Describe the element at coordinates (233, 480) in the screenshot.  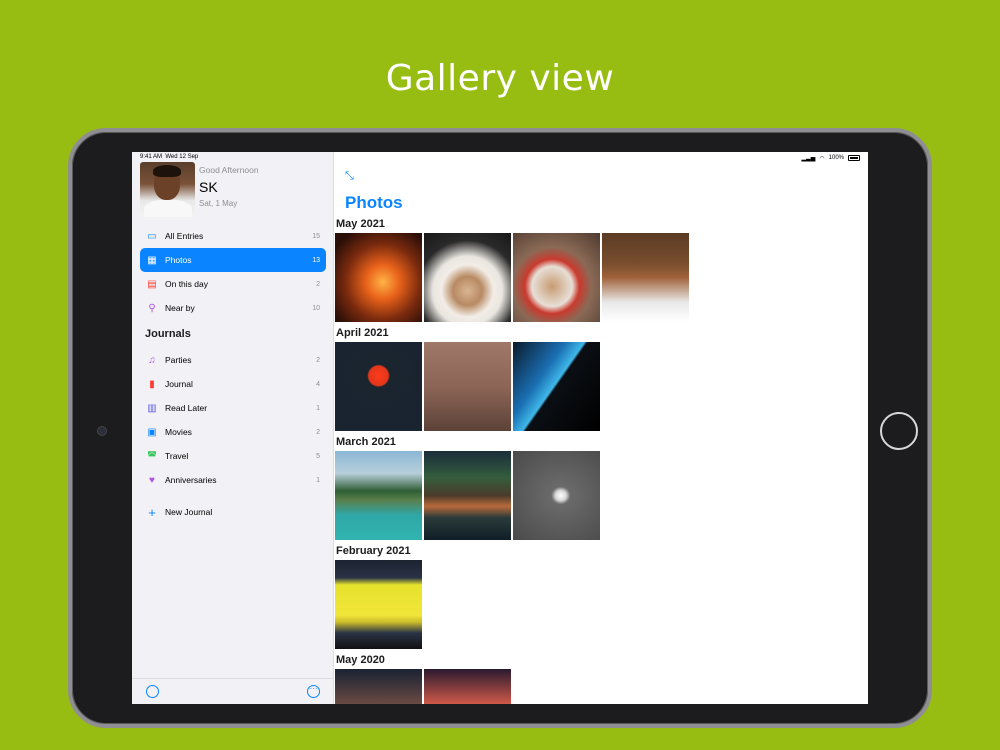
I see `sidebar-item-anniversaries: ♥ Anniversaries 1` at that location.